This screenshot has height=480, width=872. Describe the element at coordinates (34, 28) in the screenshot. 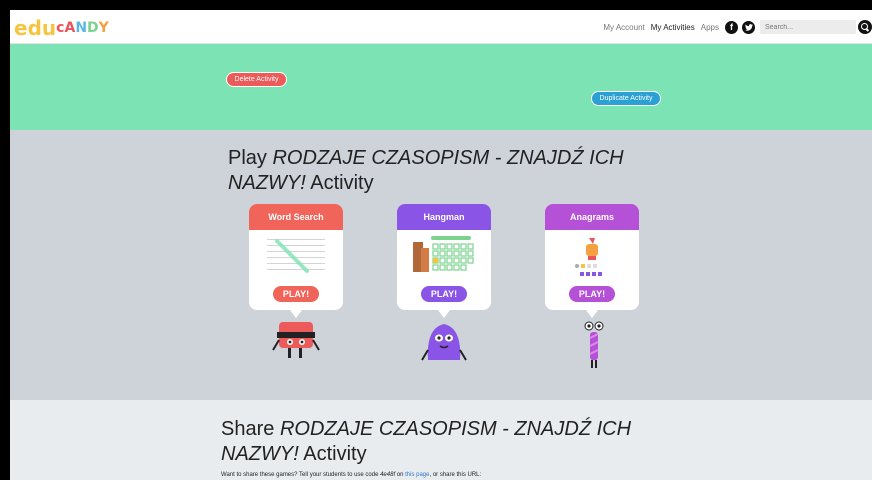

I see `logo-letter: d` at that location.